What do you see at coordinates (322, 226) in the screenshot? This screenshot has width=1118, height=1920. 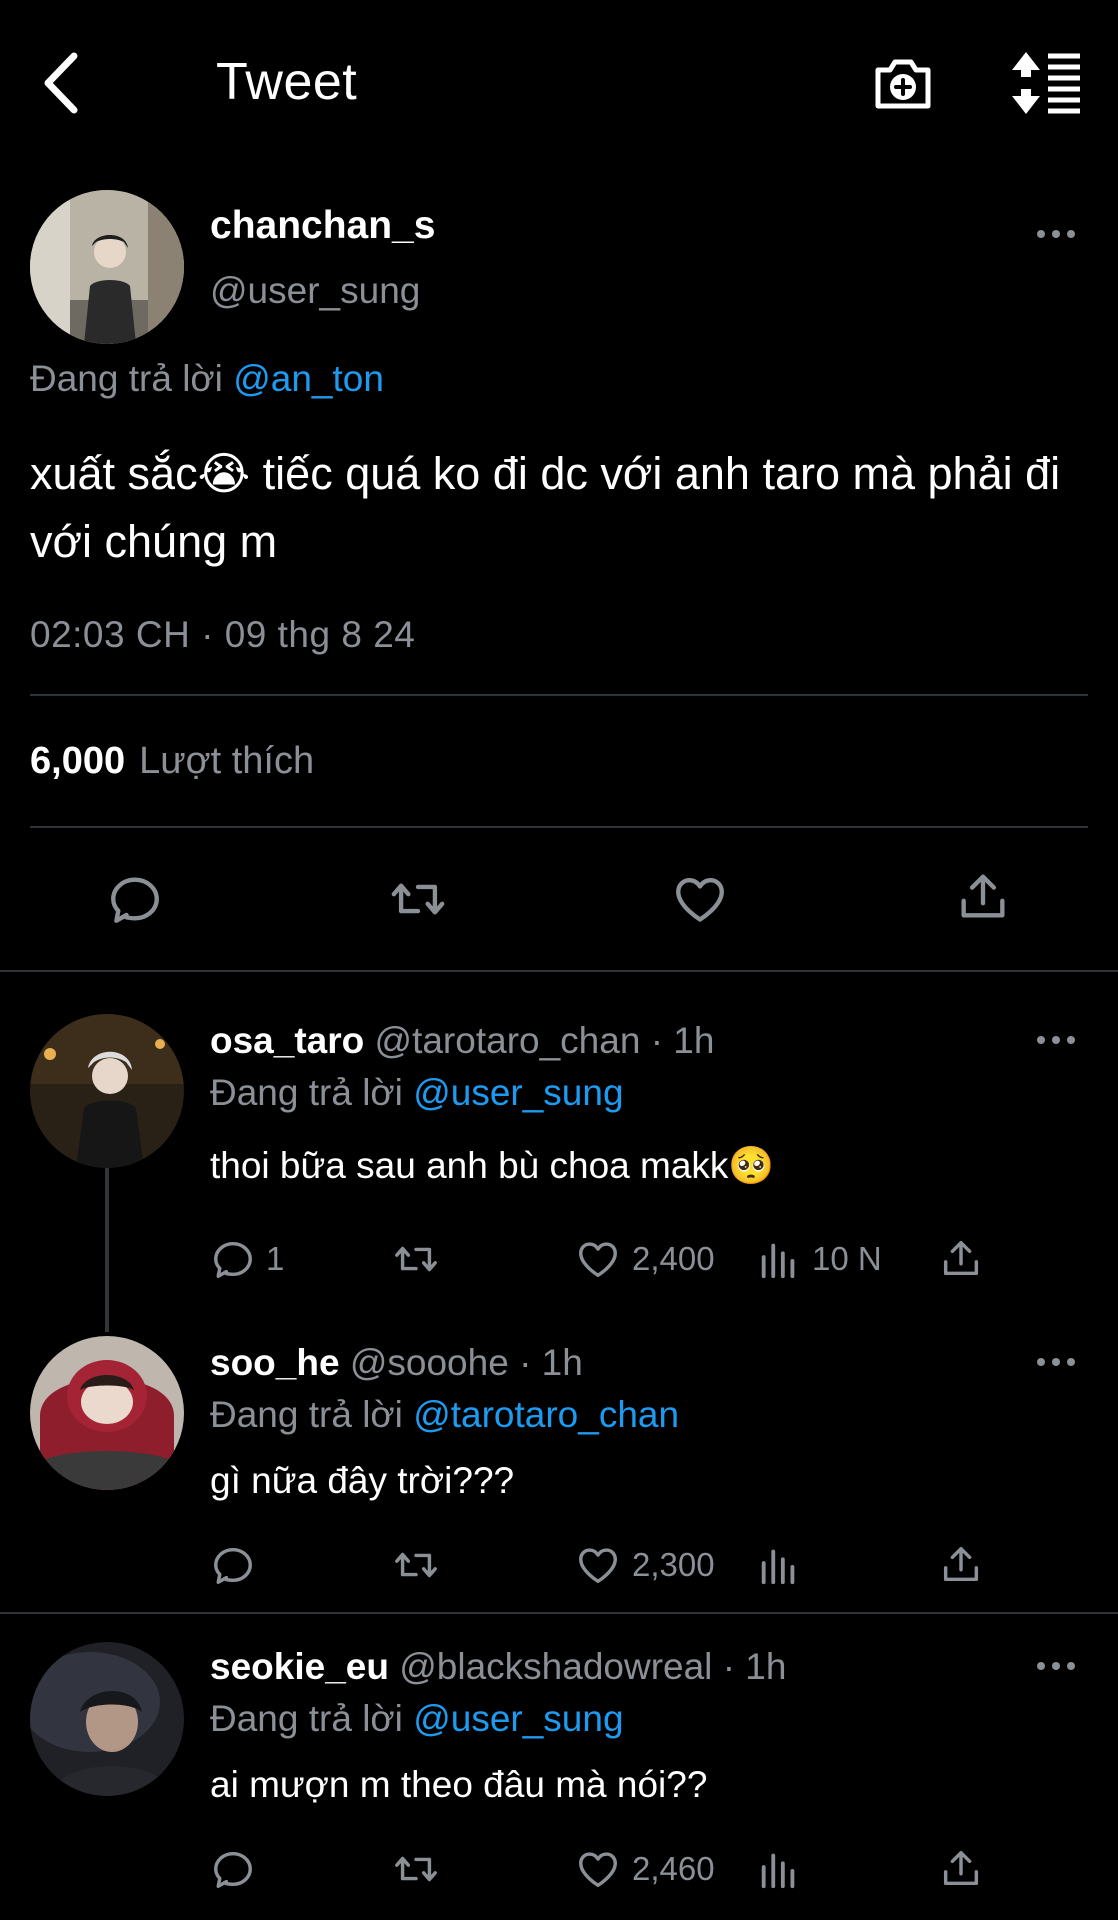 I see `display-name: chanchan_s` at bounding box center [322, 226].